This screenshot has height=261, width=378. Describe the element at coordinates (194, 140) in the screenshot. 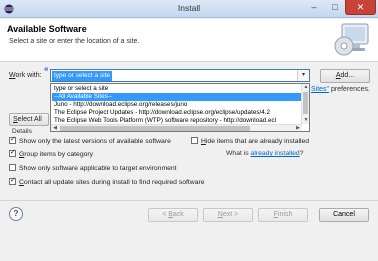

I see `hide-installed-checkbox` at that location.